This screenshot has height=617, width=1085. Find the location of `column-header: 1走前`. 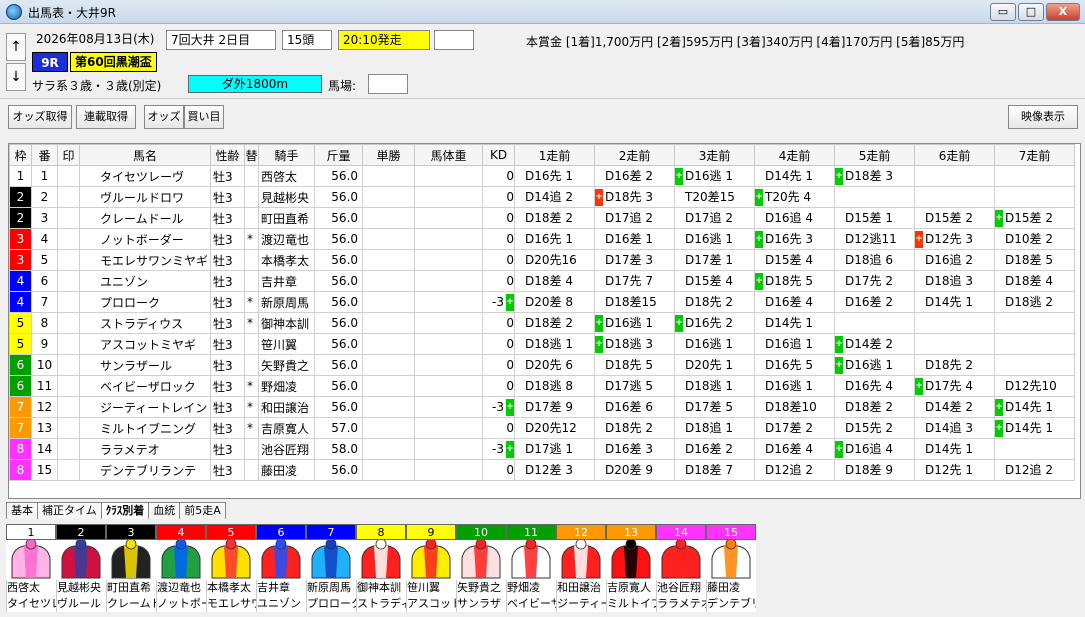

column-header: 1走前 is located at coordinates (555, 155).